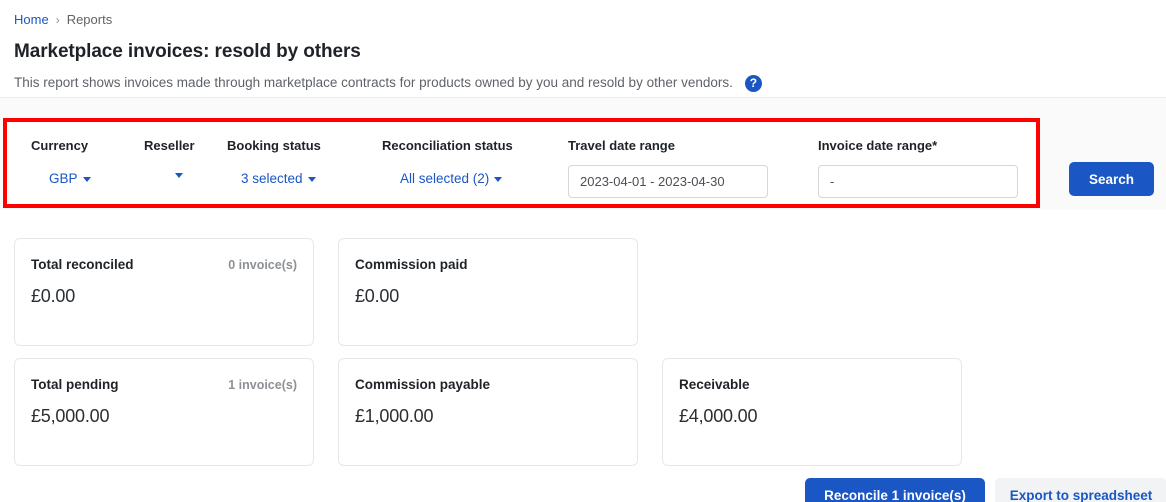 This screenshot has height=502, width=1166. I want to click on summary-card-title: Commission paid, so click(411, 264).